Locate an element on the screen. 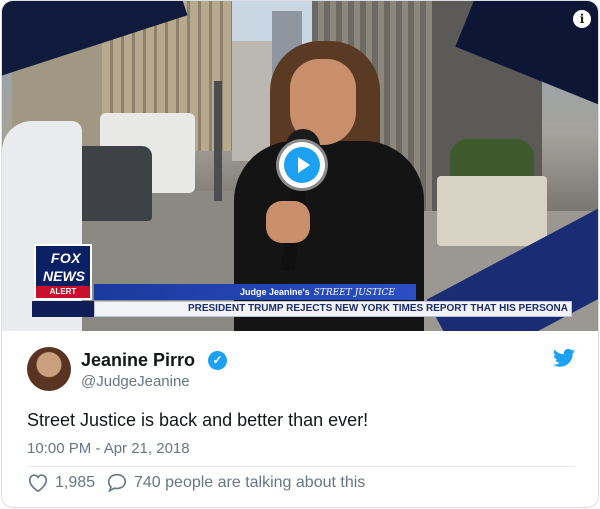 Image resolution: width=600 pixels, height=509 pixels. logo-alert-label: ALERT is located at coordinates (63, 292).